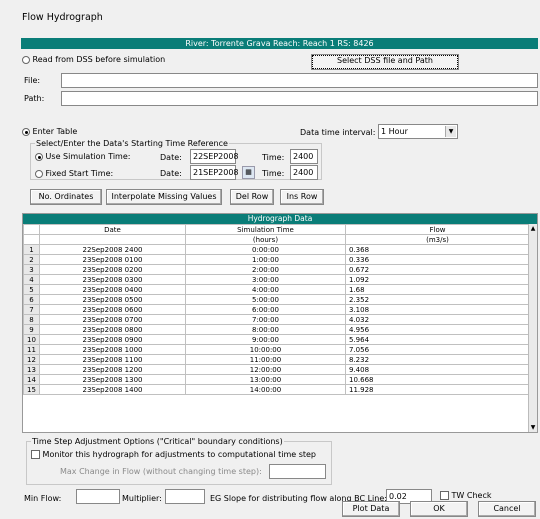 The height and width of the screenshot is (519, 540). Describe the element at coordinates (39, 156) in the screenshot. I see `use-sim-time-radio` at that location.